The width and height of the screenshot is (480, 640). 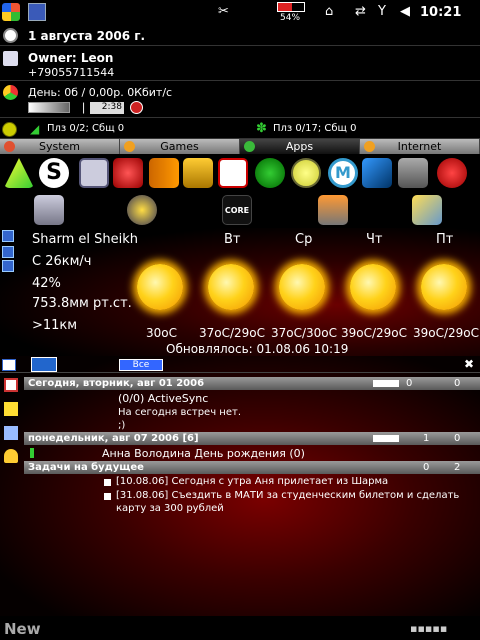 What do you see at coordinates (44, 364) in the screenshot?
I see `calendar-view-icon` at bounding box center [44, 364].